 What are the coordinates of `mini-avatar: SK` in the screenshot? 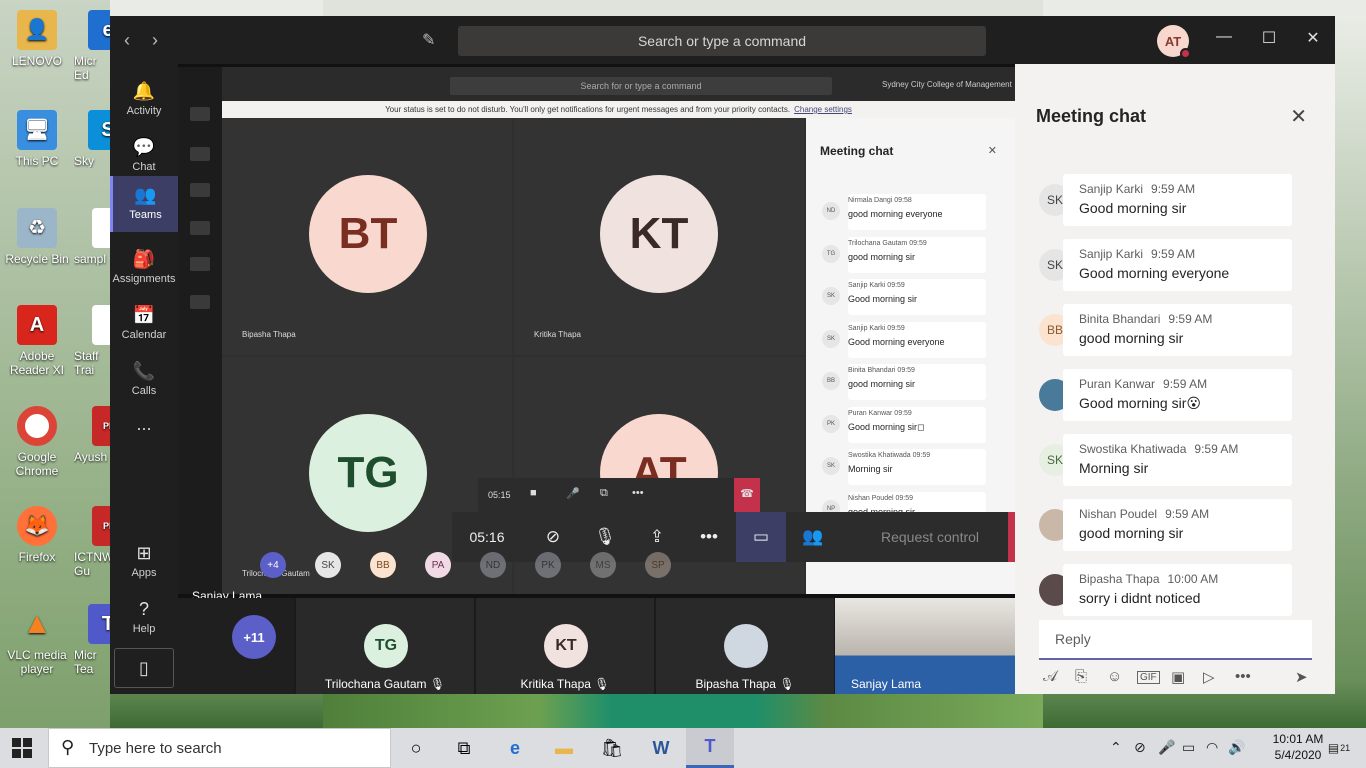 It's located at (328, 565).